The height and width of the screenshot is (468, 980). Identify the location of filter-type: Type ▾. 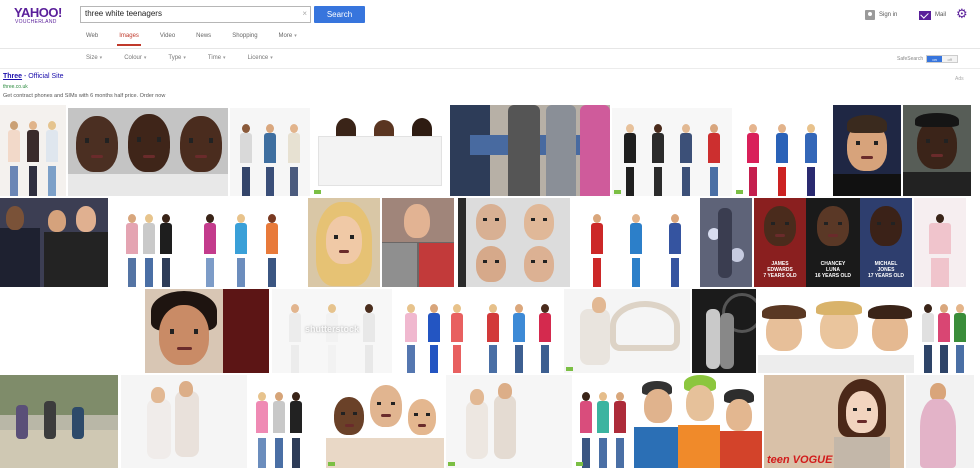
(177, 60).